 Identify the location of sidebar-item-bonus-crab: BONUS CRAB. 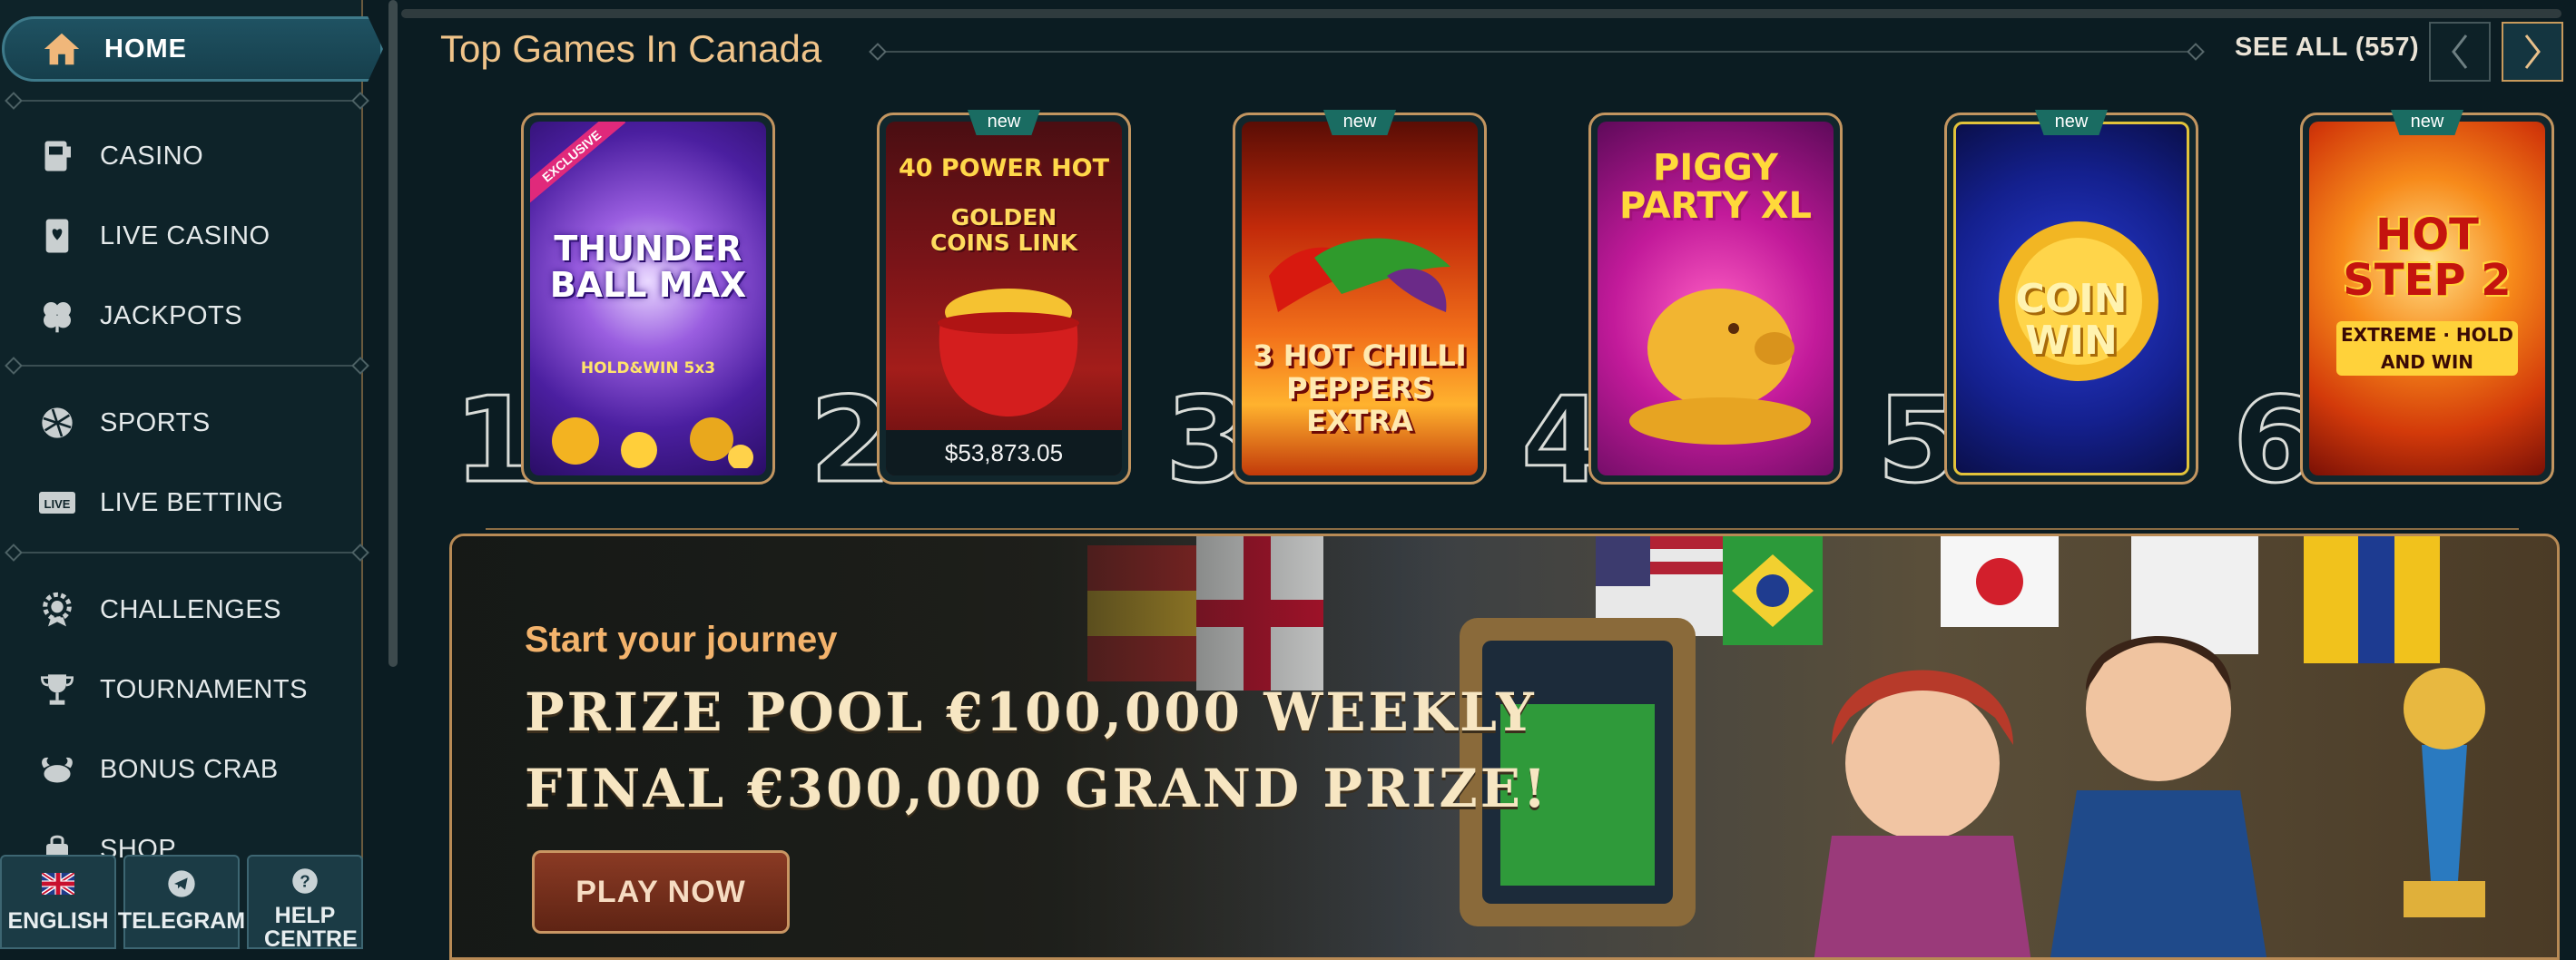
(157, 769).